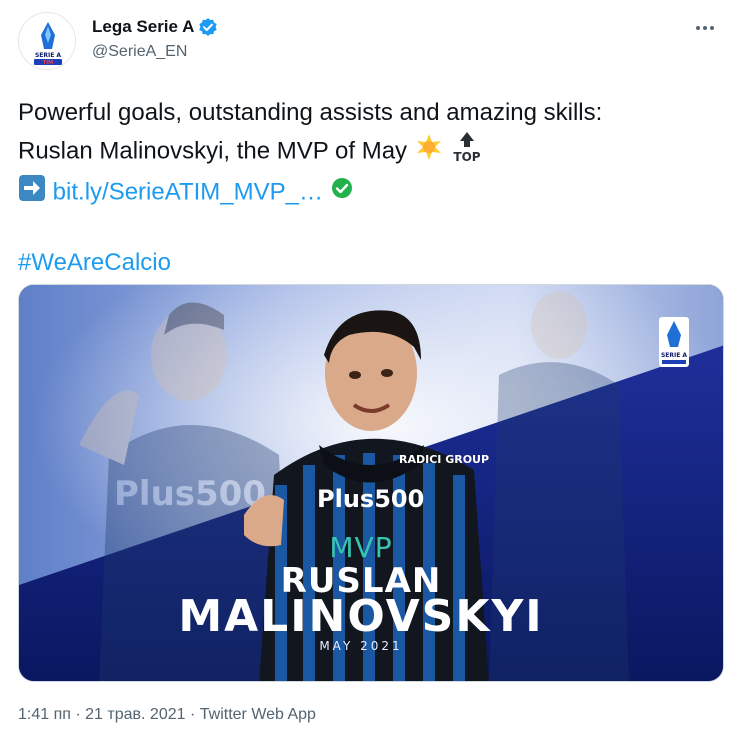 This screenshot has height=732, width=734. I want to click on author-name-row: Lega Serie A, so click(155, 27).